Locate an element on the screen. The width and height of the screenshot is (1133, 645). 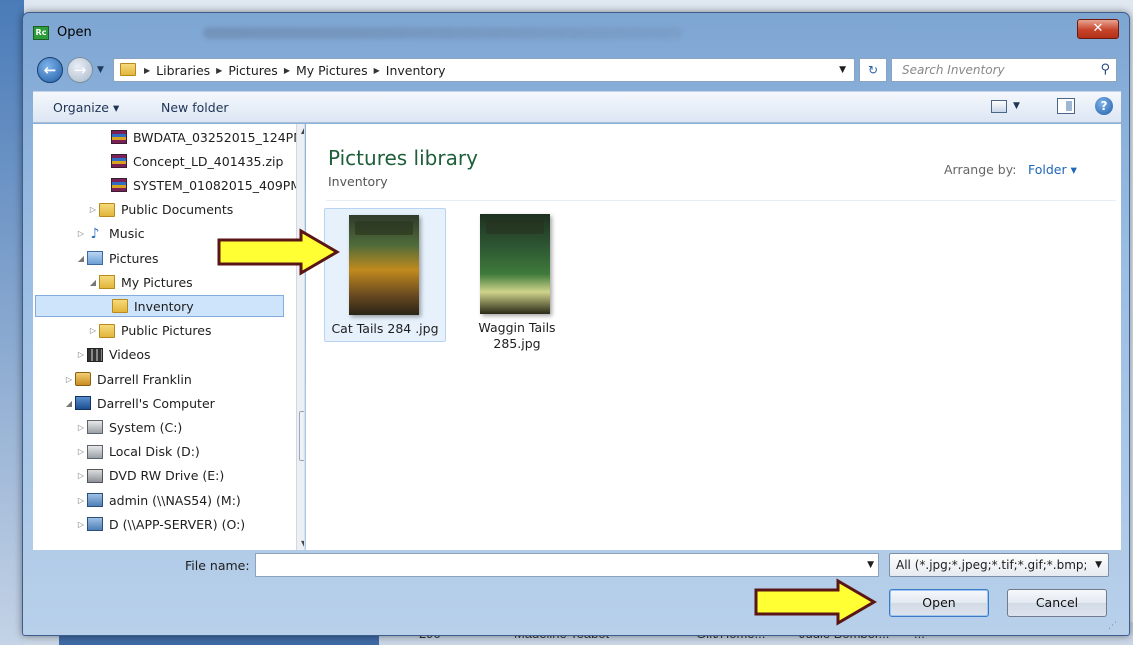
nav-tree-item: Concept_LD_401435.zip is located at coordinates (191, 161).